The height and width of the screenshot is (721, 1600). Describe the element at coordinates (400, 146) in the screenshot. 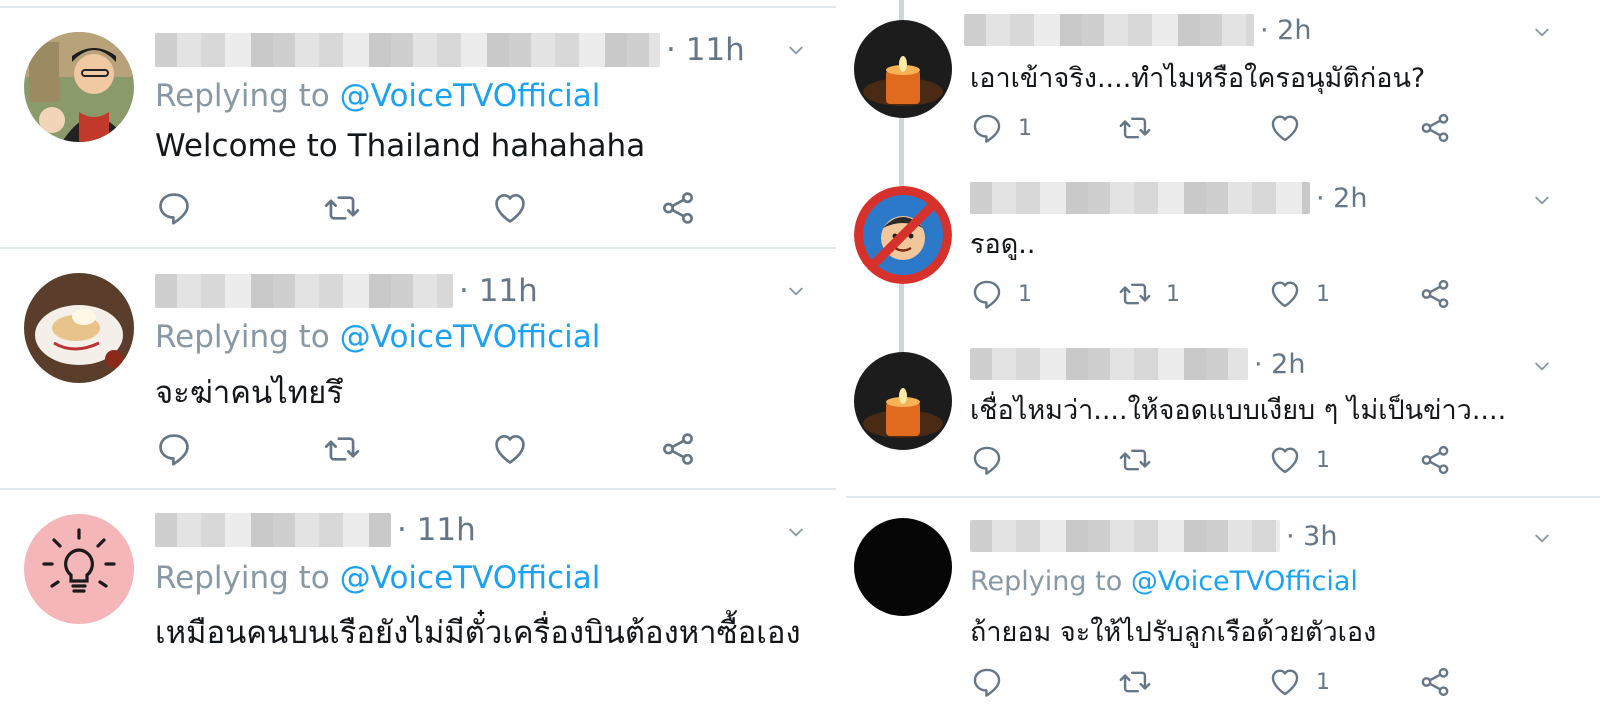

I see `tweet-text: Welcome to Thailand hahahaha` at that location.